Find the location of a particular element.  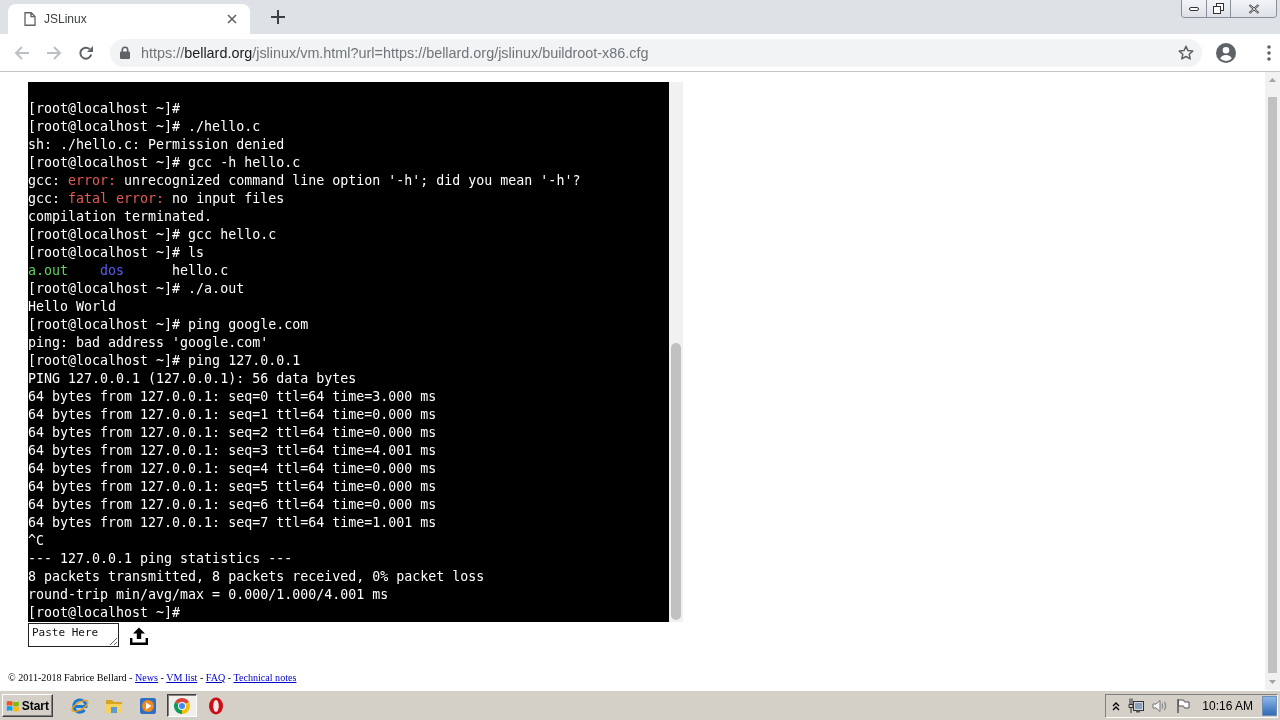

terminal-line: 64 bytes from 127.0.0.1: seq=2 ttl=64 time=0.000 ms is located at coordinates (233, 433).